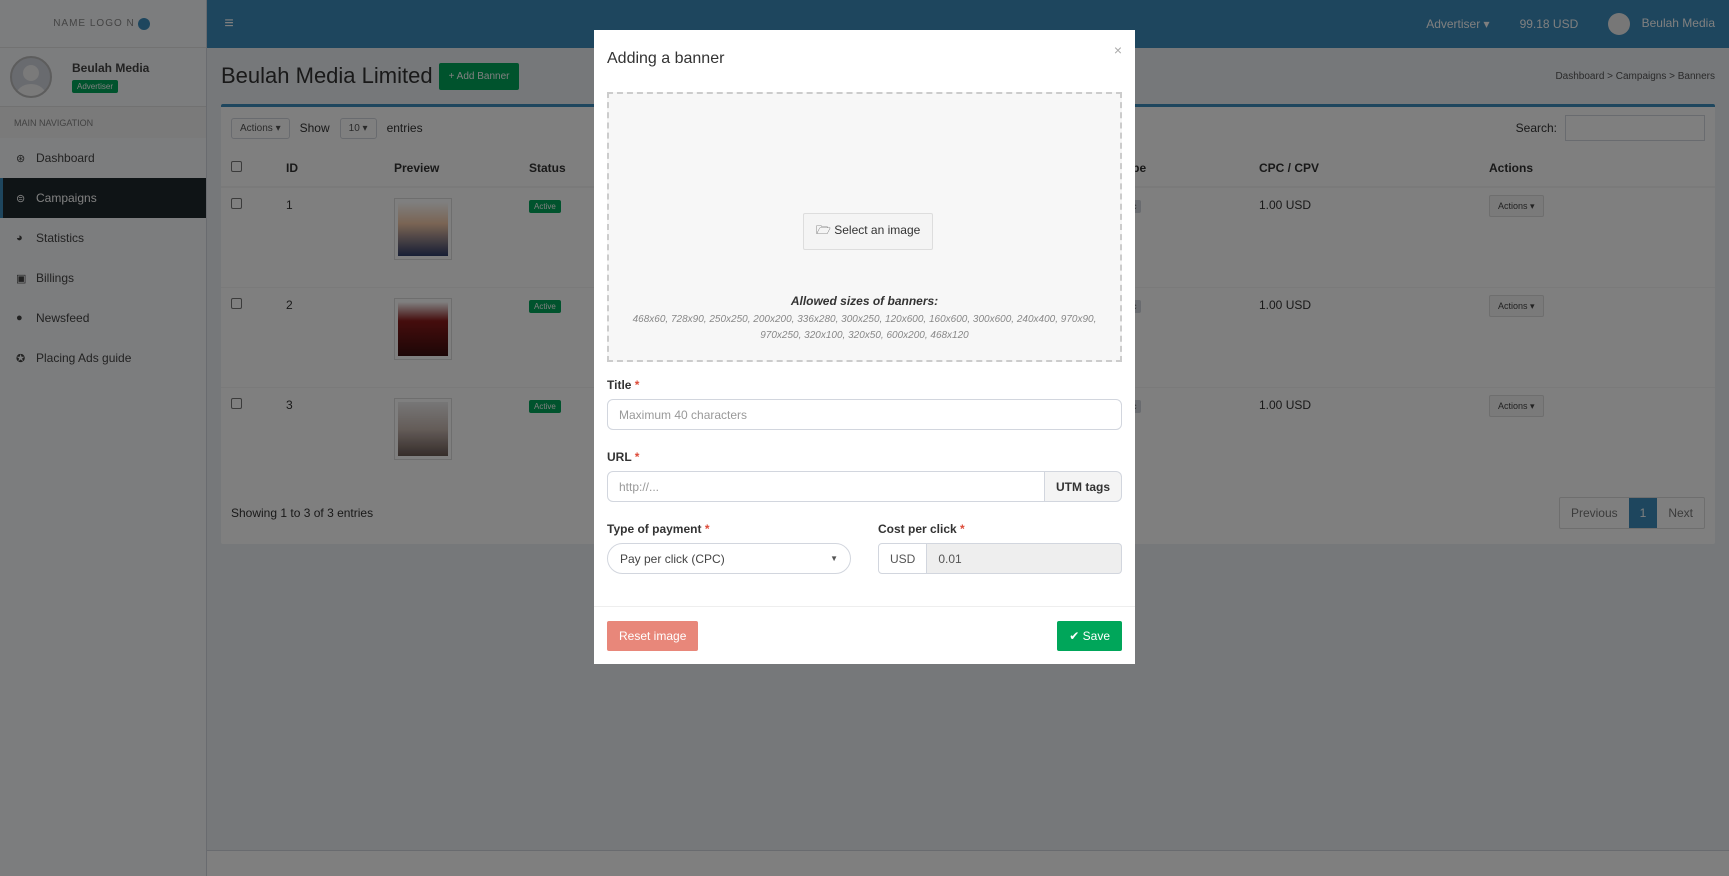 This screenshot has width=1729, height=876. What do you see at coordinates (864, 414) in the screenshot?
I see `title-input: Maximum 40 characters` at bounding box center [864, 414].